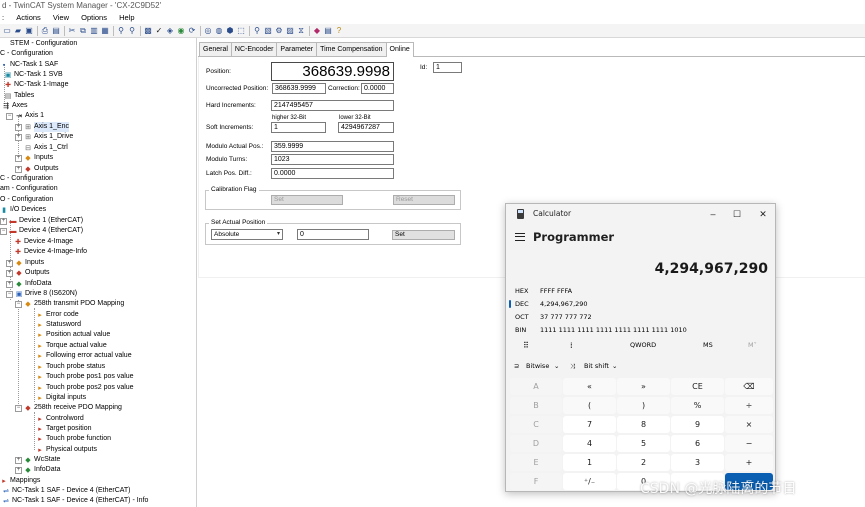 This screenshot has width=865, height=507. What do you see at coordinates (424, 200) in the screenshot?
I see `calibration-reset-button: Reset` at bounding box center [424, 200].